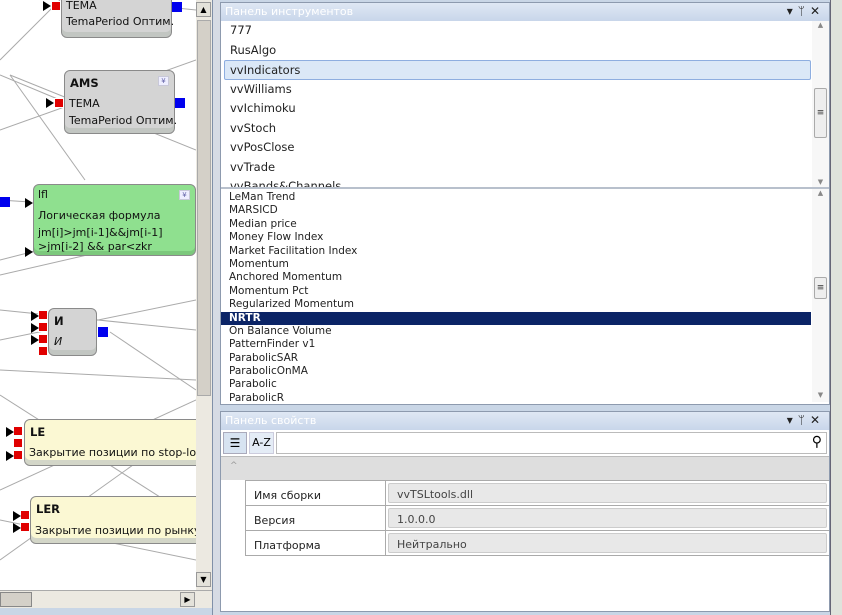  Describe the element at coordinates (525, 237) in the screenshot. I see `indicator-item: Money Flow Index` at that location.